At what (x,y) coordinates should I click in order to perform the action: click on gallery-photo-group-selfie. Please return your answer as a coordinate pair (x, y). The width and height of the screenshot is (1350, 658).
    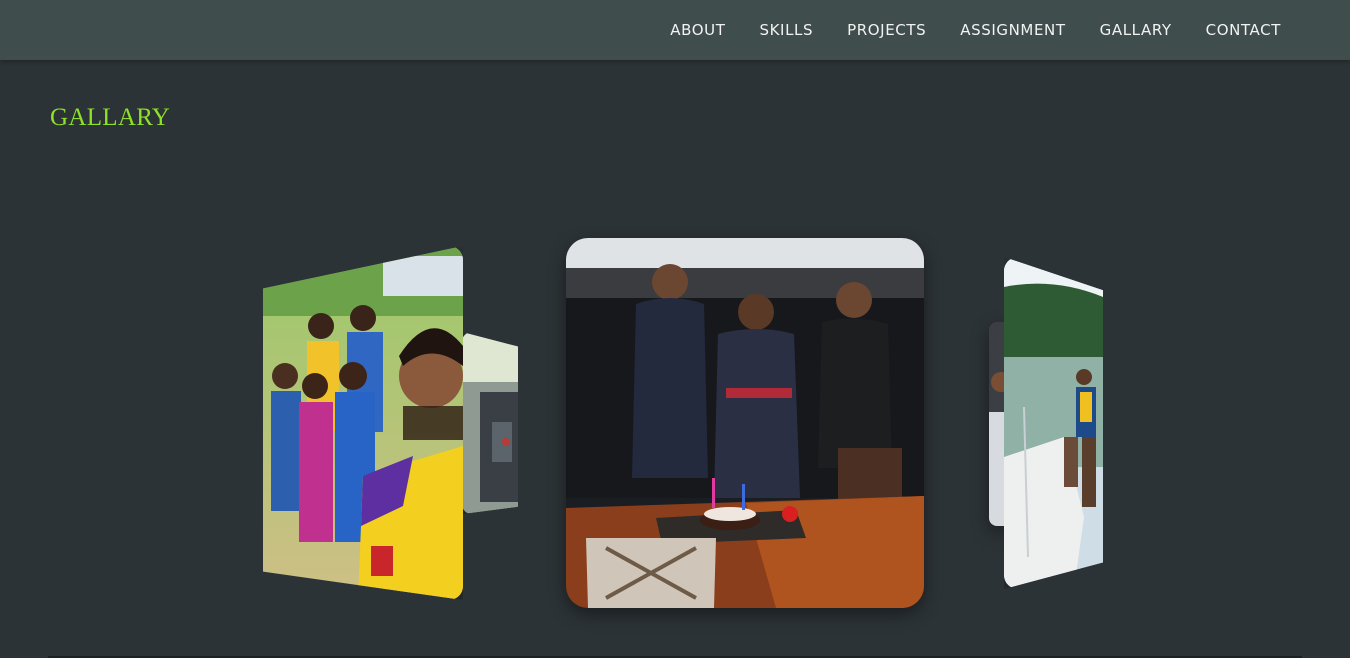
    Looking at the image, I should click on (363, 423).